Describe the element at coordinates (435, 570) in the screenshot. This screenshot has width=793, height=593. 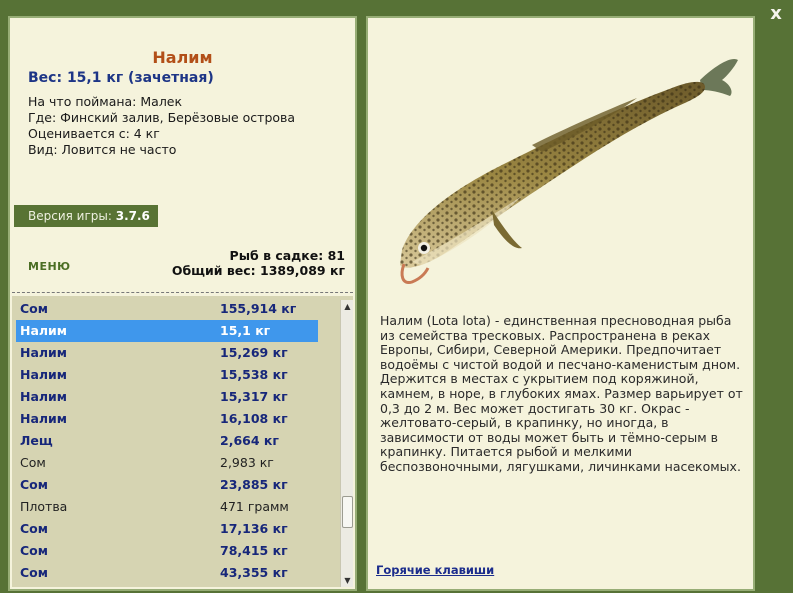
I see `hotkeys-link: Горячие клавиши` at that location.